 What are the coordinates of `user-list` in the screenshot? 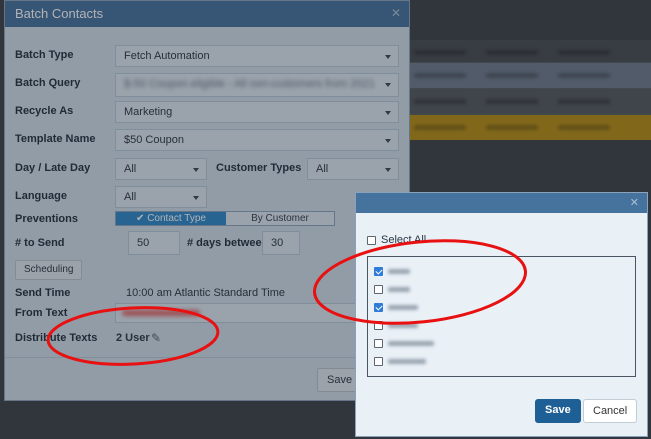 It's located at (501, 316).